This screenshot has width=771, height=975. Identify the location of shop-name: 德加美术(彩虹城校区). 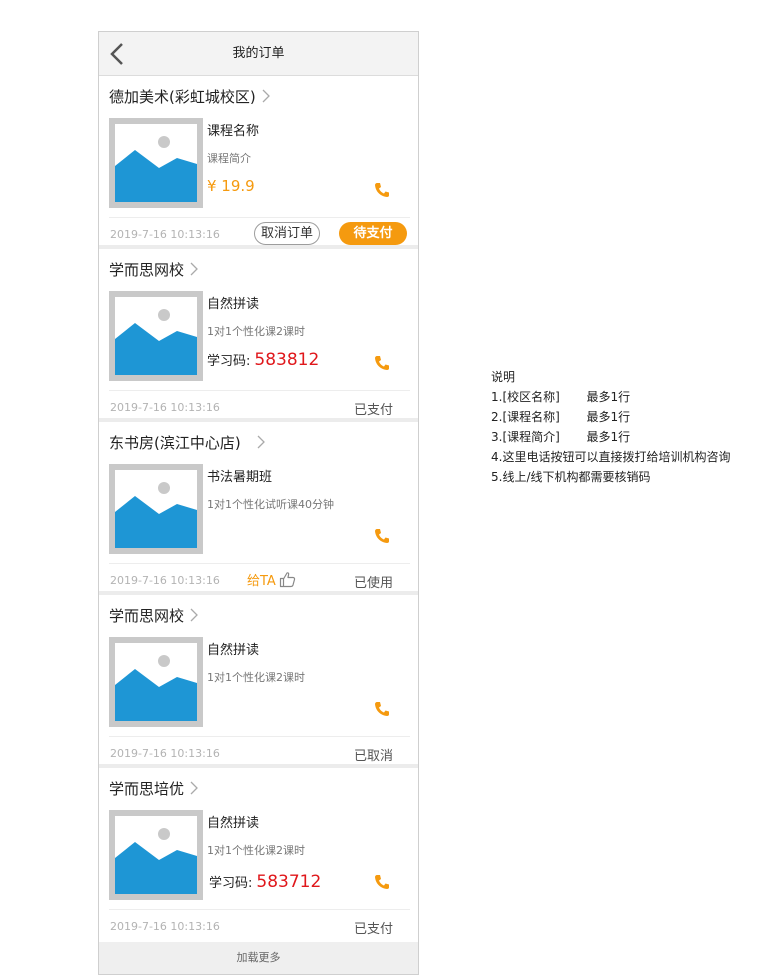
(182, 96).